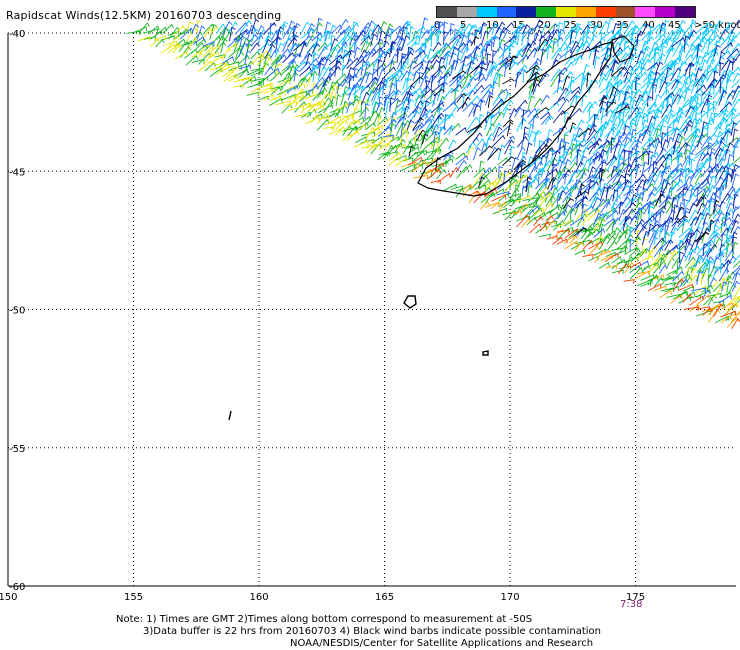  What do you see at coordinates (510, 597) in the screenshot?
I see `lon-tick-label: 170` at bounding box center [510, 597].